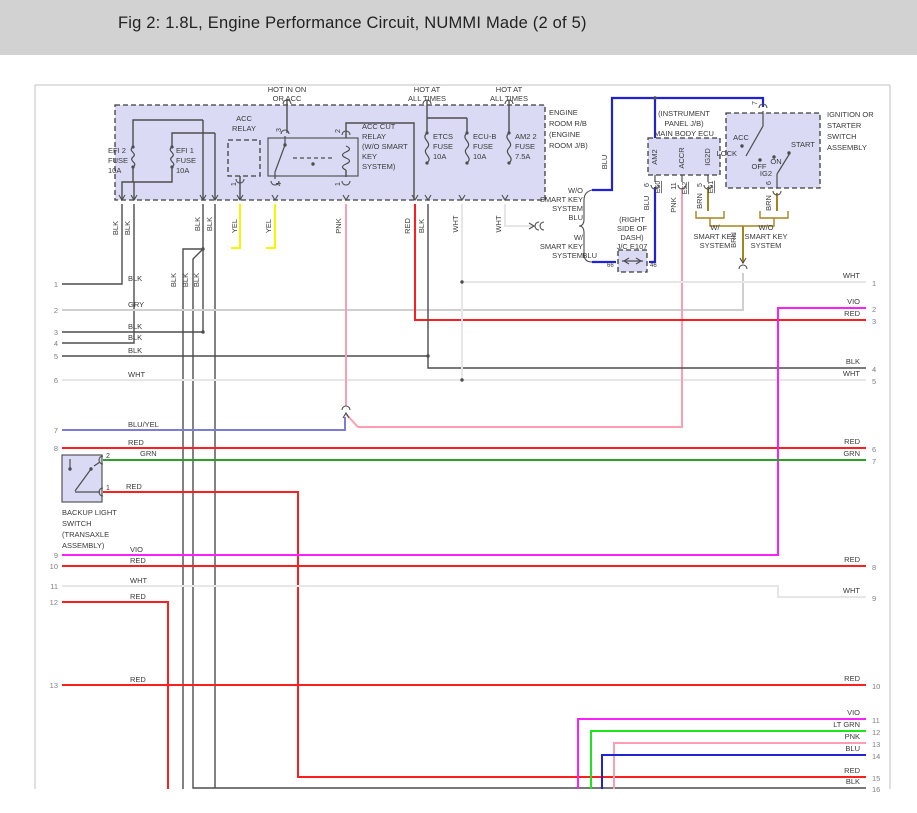 The height and width of the screenshot is (813, 917). I want to click on wire-label: GRN, so click(148, 453).